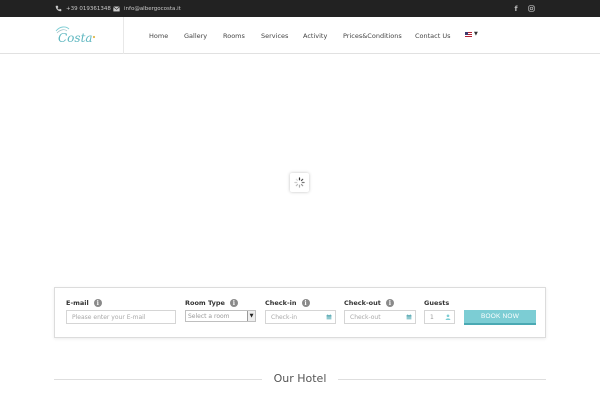  Describe the element at coordinates (152, 8) in the screenshot. I see `email-address: info@albergocosta.it` at that location.